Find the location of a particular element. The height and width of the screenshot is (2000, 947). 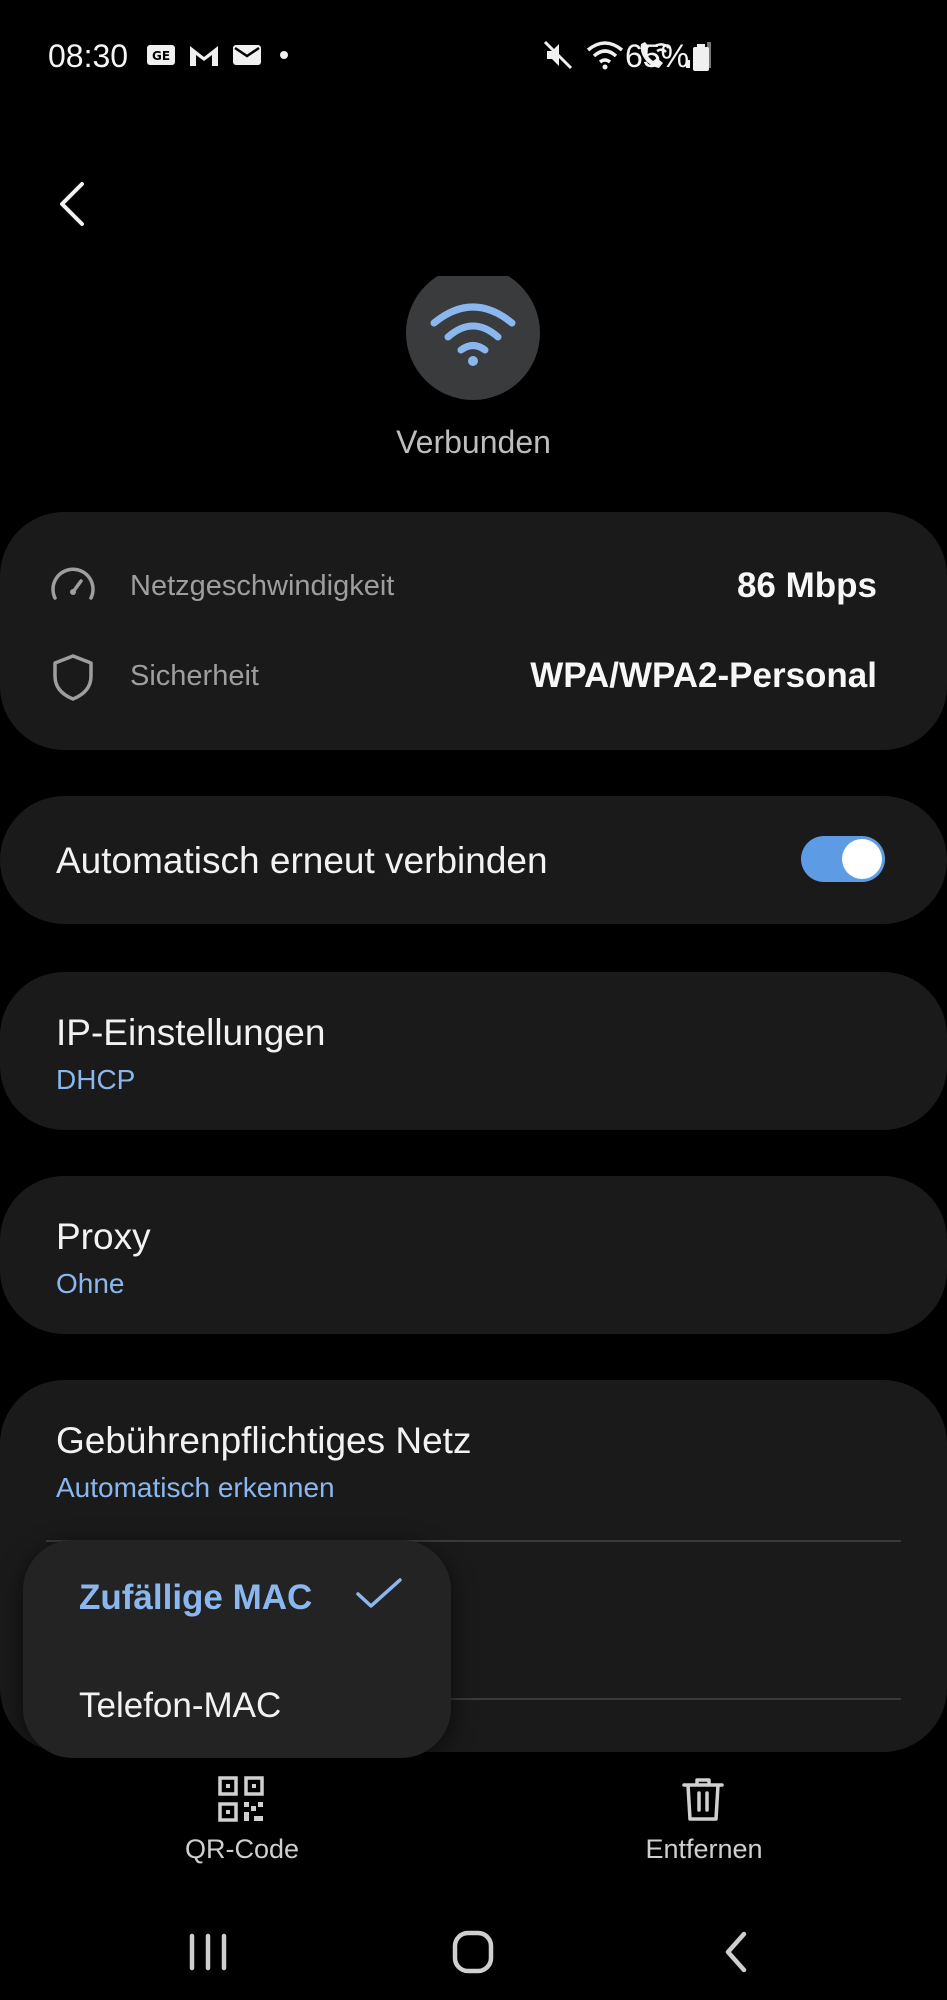

mac-option-label: Telefon-MAC is located at coordinates (180, 1705).